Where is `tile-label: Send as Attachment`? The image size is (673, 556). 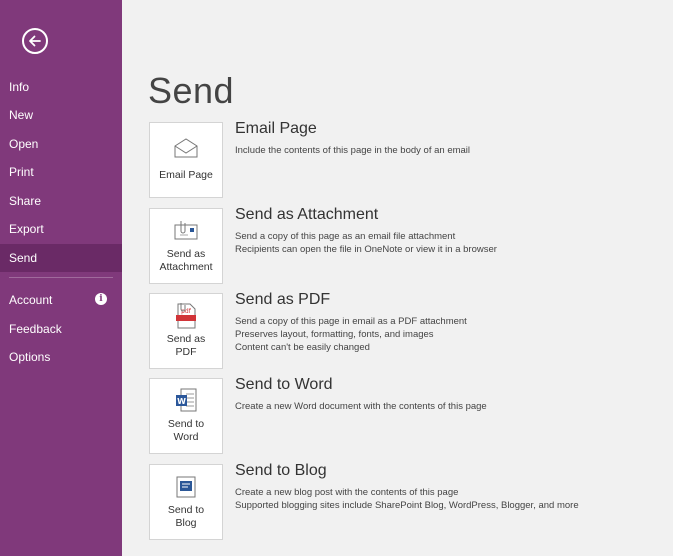 tile-label: Send as Attachment is located at coordinates (186, 260).